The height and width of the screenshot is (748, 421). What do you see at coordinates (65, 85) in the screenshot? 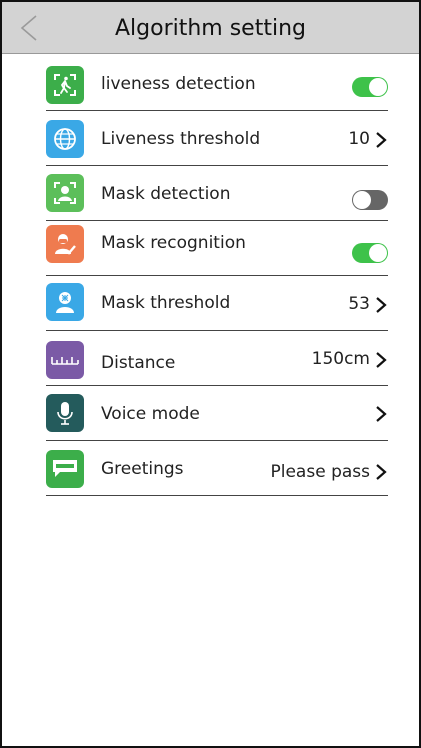
I see `walking-person-icon` at bounding box center [65, 85].